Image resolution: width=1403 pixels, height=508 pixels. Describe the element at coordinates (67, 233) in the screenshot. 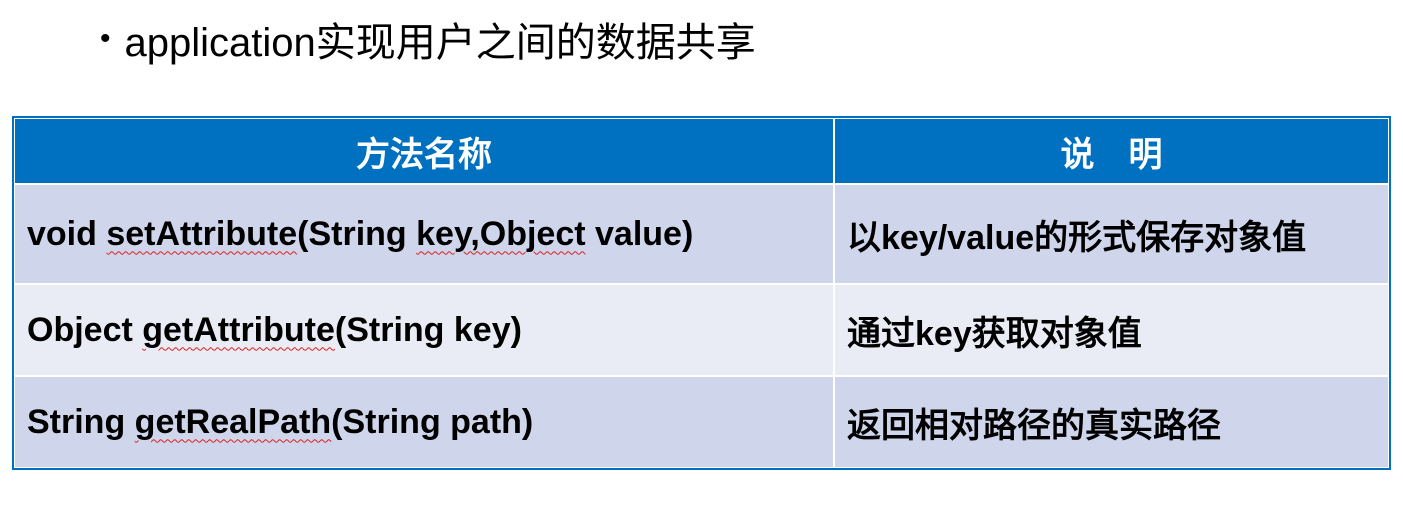

I see `method-return-type: void` at that location.